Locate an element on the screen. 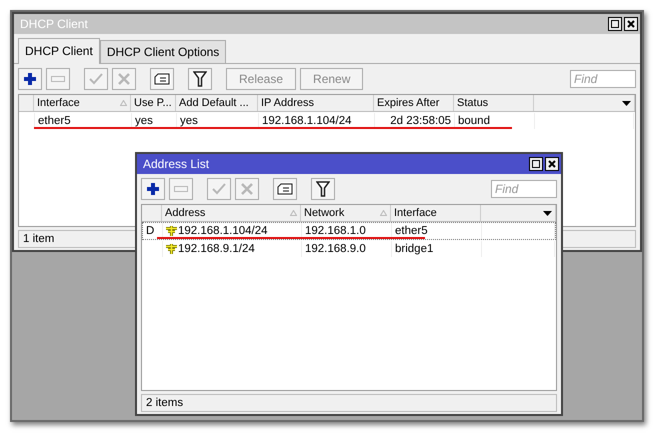 This screenshot has height=433, width=656. window-title: Address List is located at coordinates (176, 164).